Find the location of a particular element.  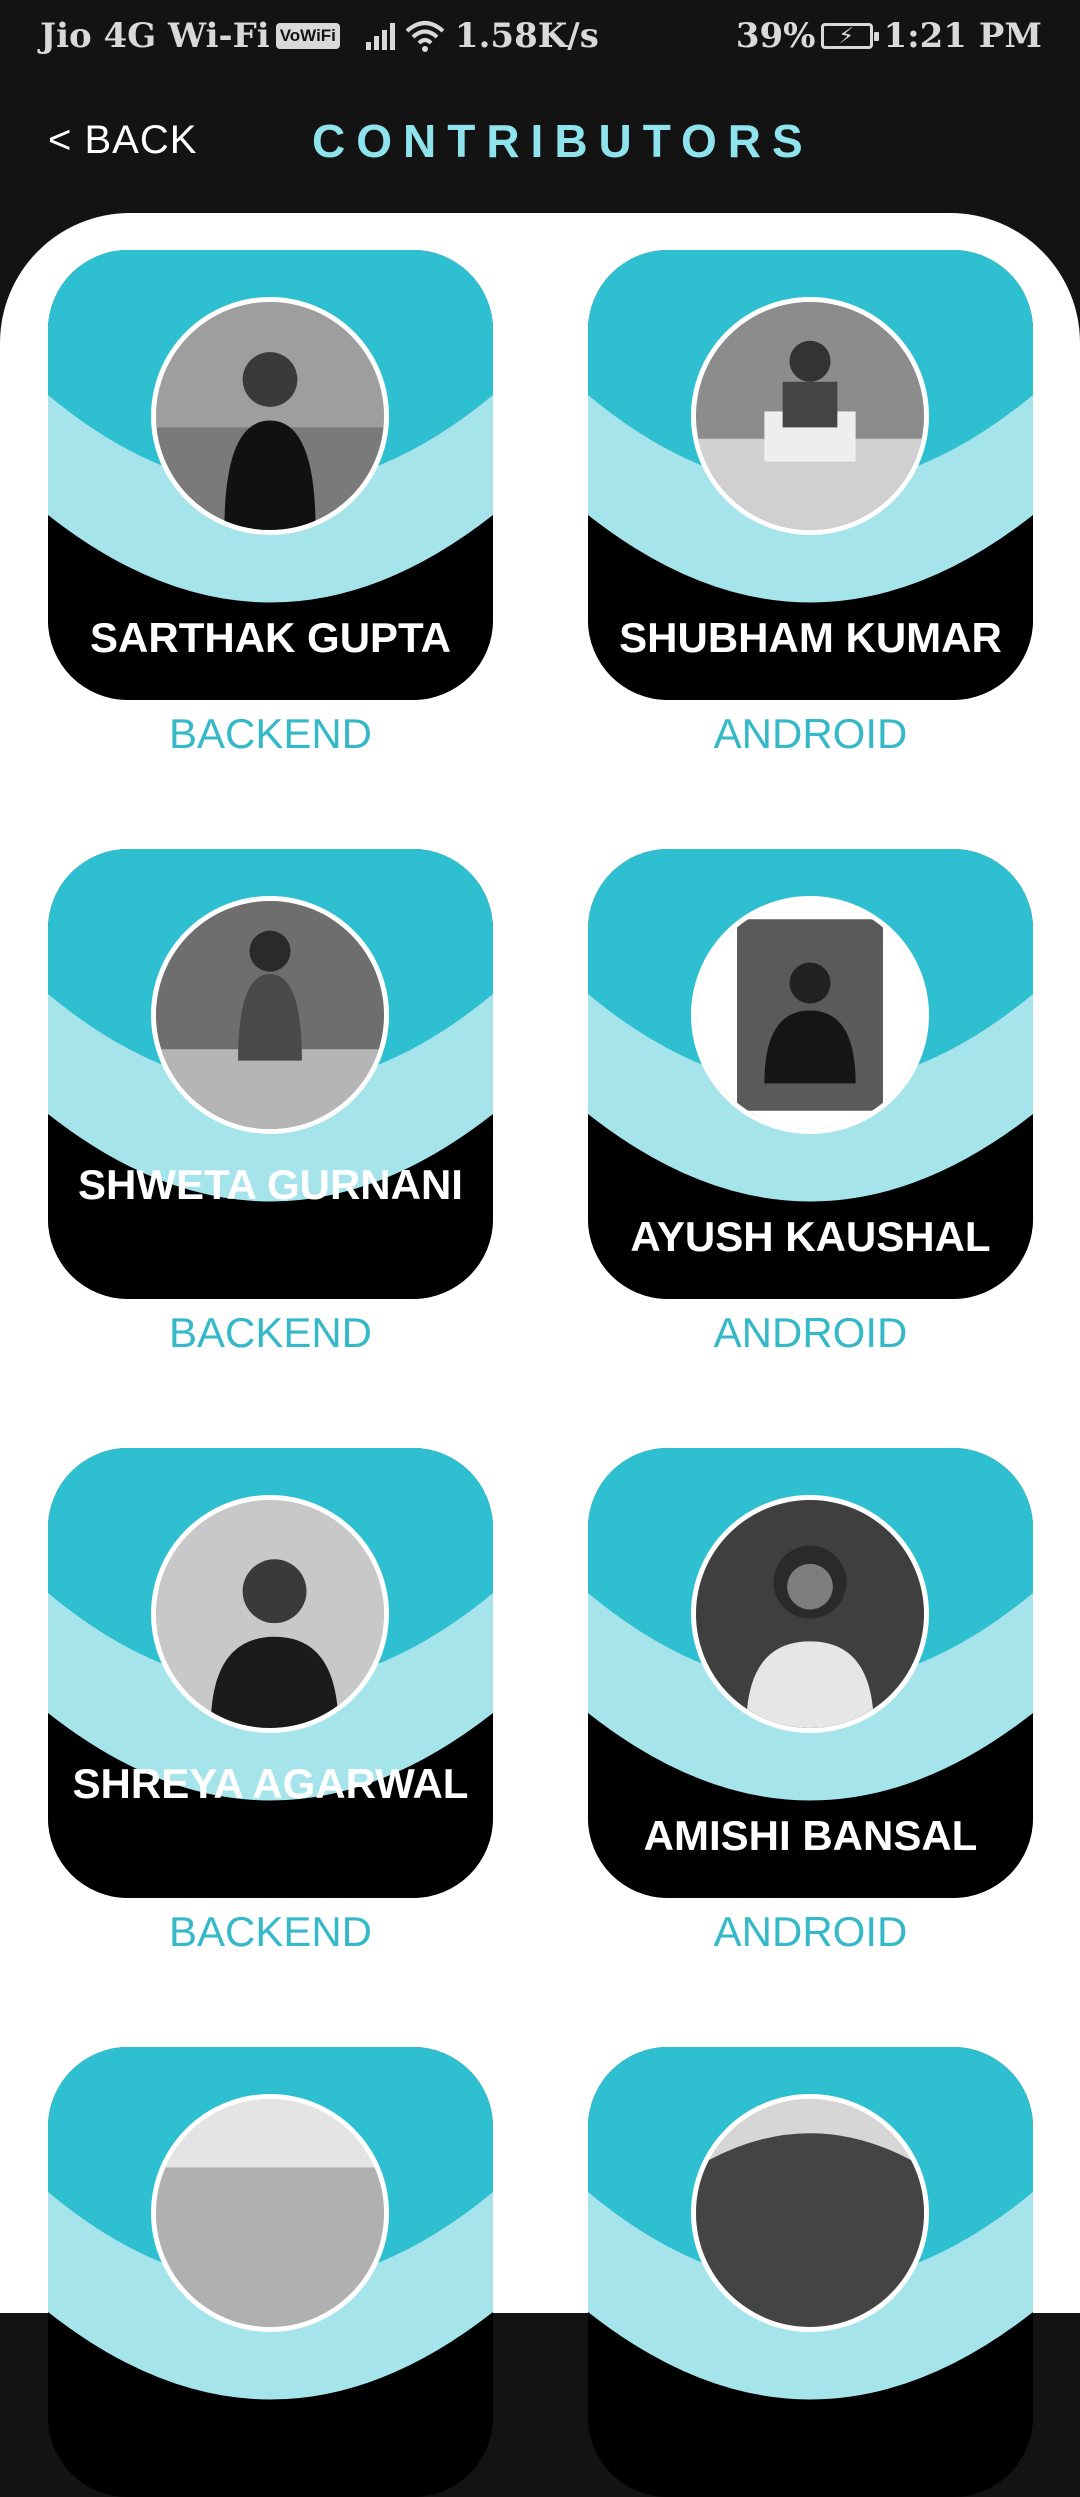

contributor-name: SARTHAK GUPTA is located at coordinates (270, 637).